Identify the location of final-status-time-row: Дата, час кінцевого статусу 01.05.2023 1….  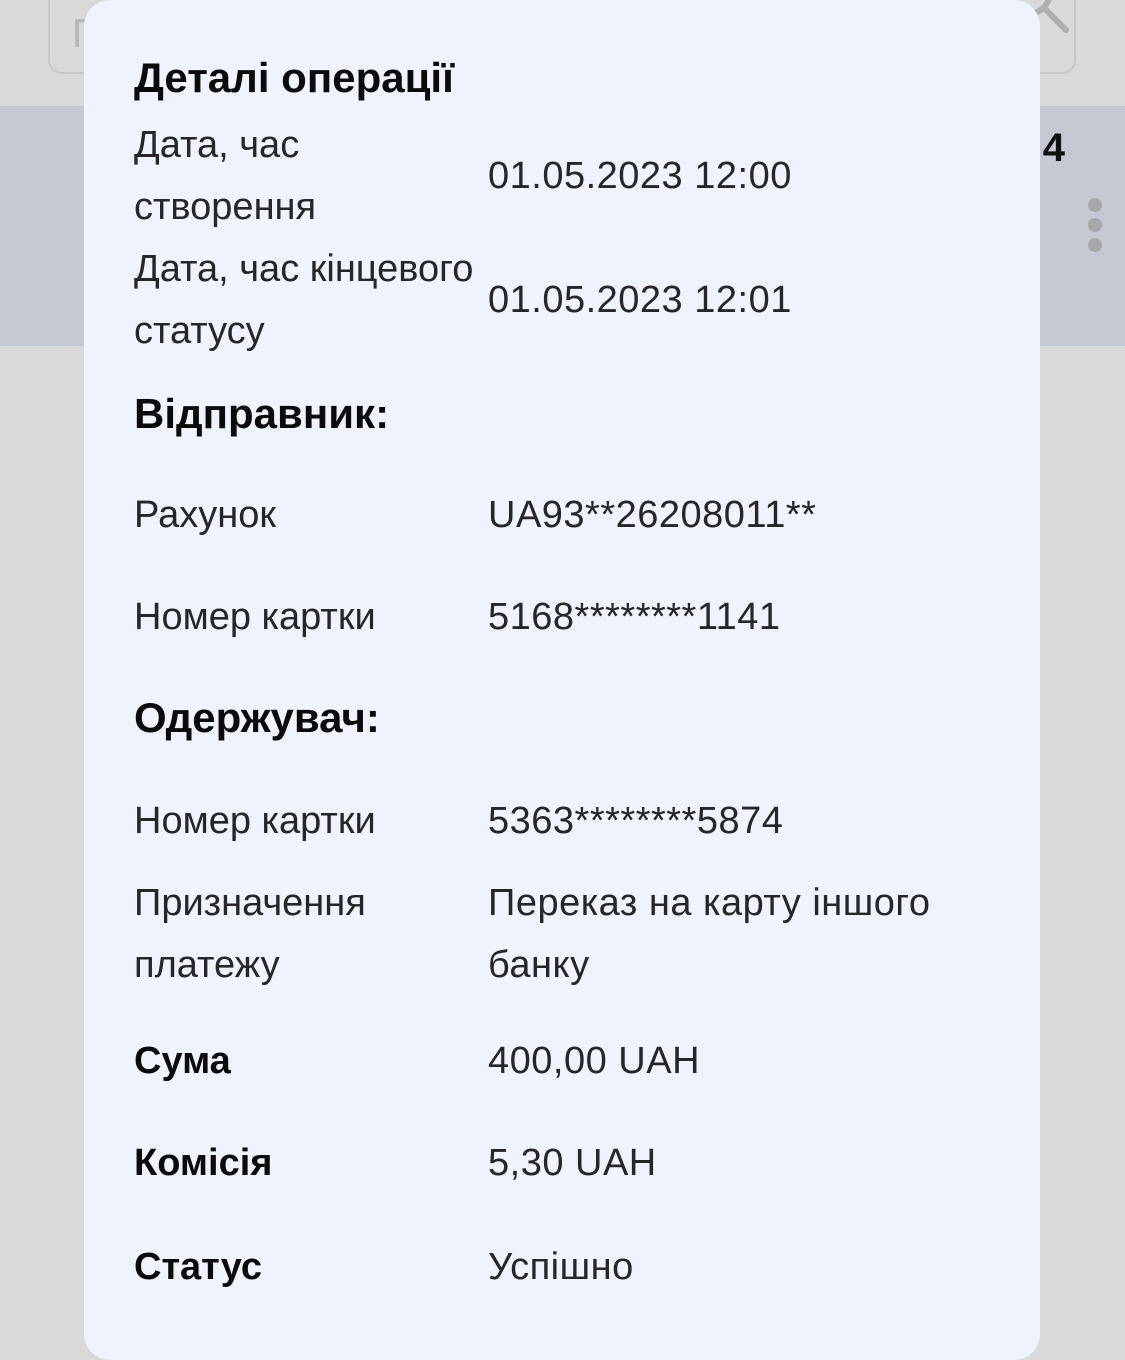
(563, 300).